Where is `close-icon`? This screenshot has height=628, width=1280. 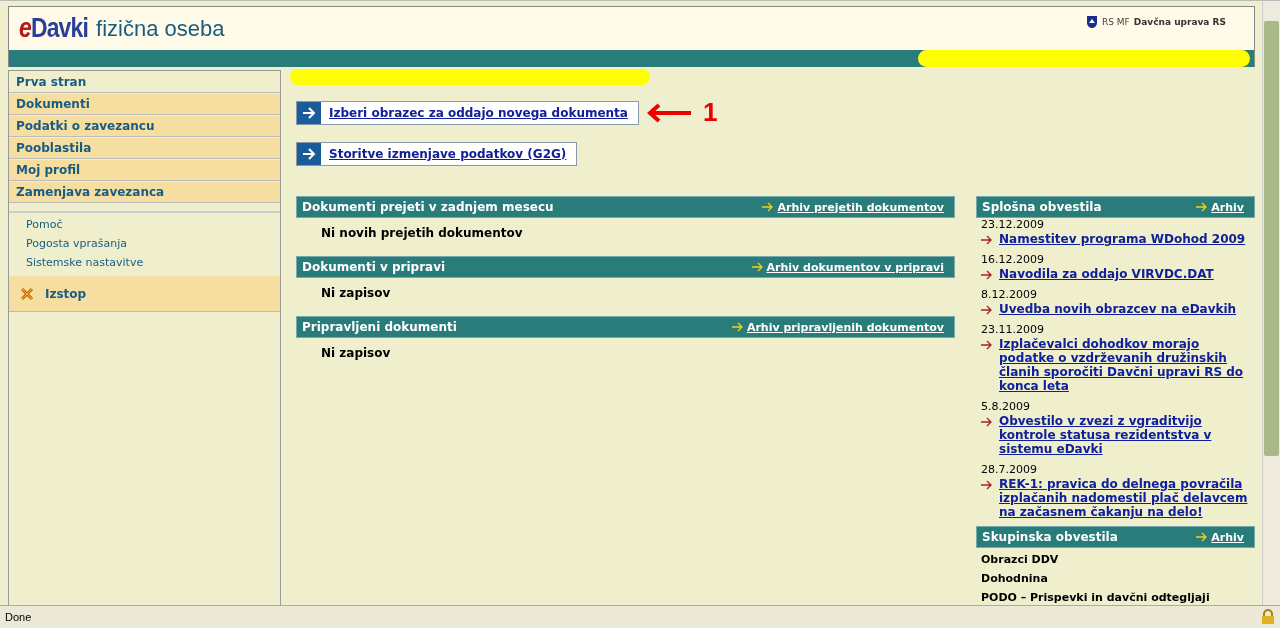 close-icon is located at coordinates (27, 293).